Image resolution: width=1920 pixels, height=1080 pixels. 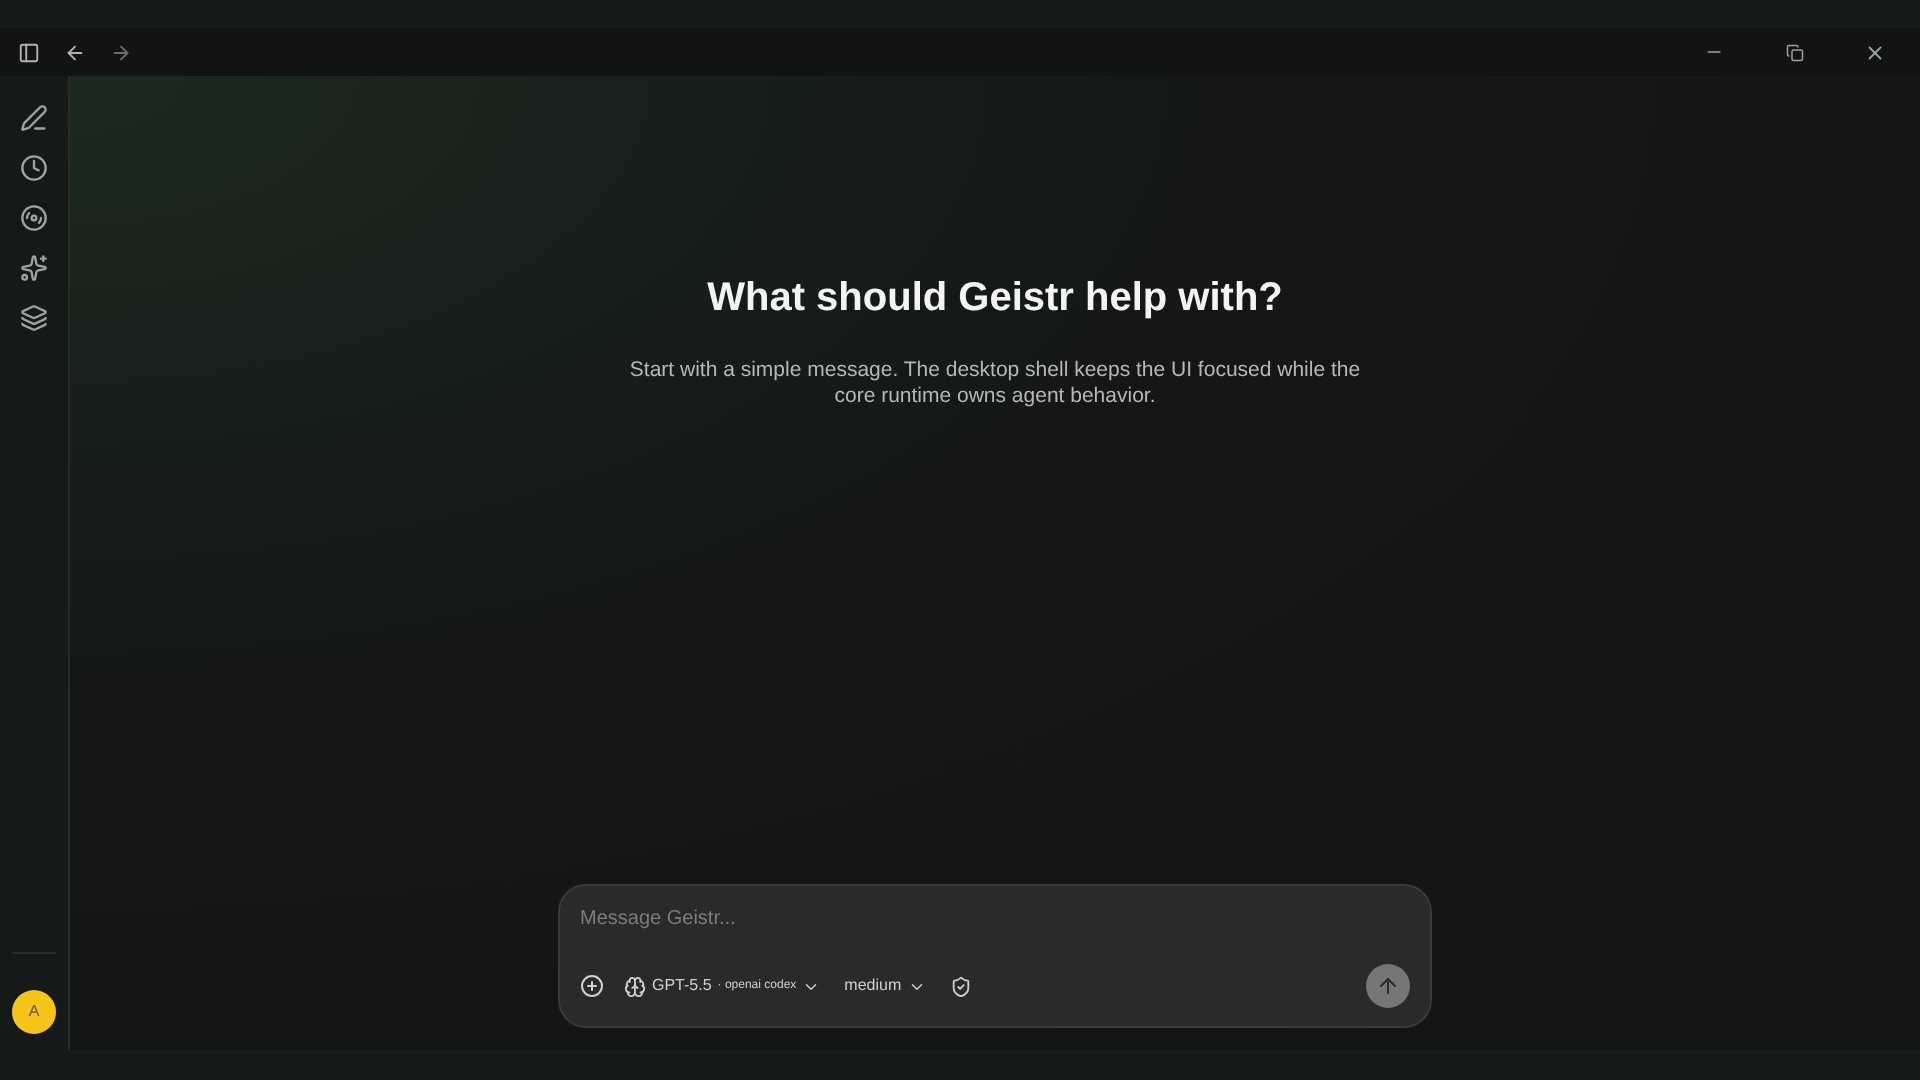 I want to click on new-chat-button, so click(x=34, y=118).